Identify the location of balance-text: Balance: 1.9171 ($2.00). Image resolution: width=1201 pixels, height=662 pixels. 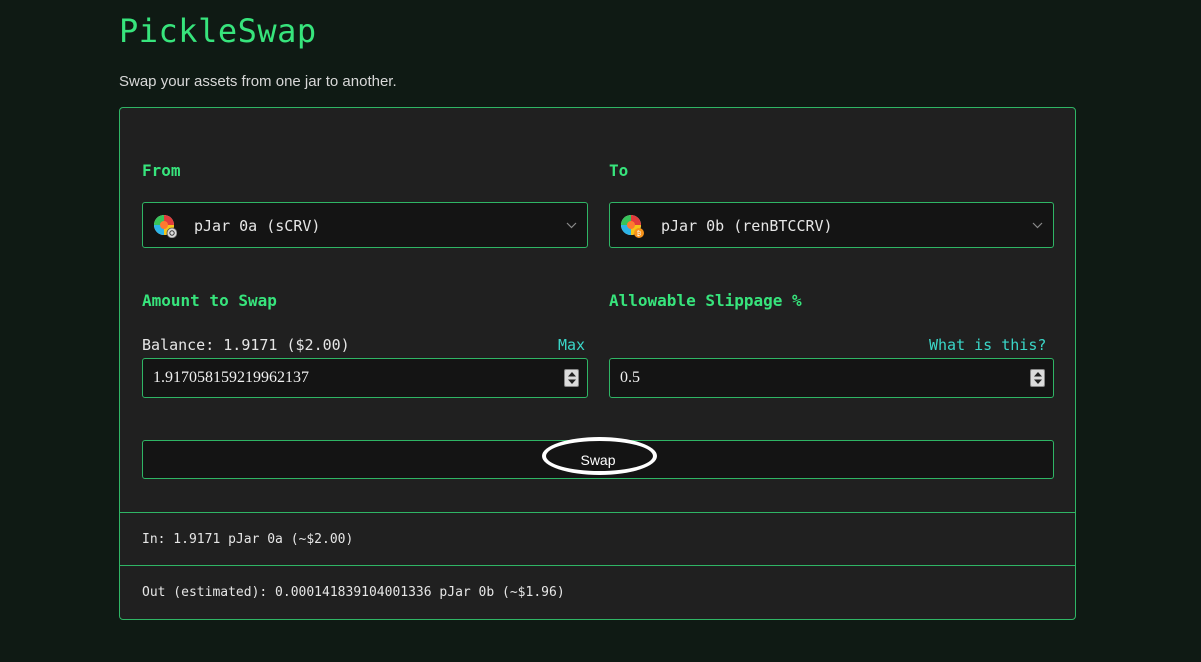
(246, 345).